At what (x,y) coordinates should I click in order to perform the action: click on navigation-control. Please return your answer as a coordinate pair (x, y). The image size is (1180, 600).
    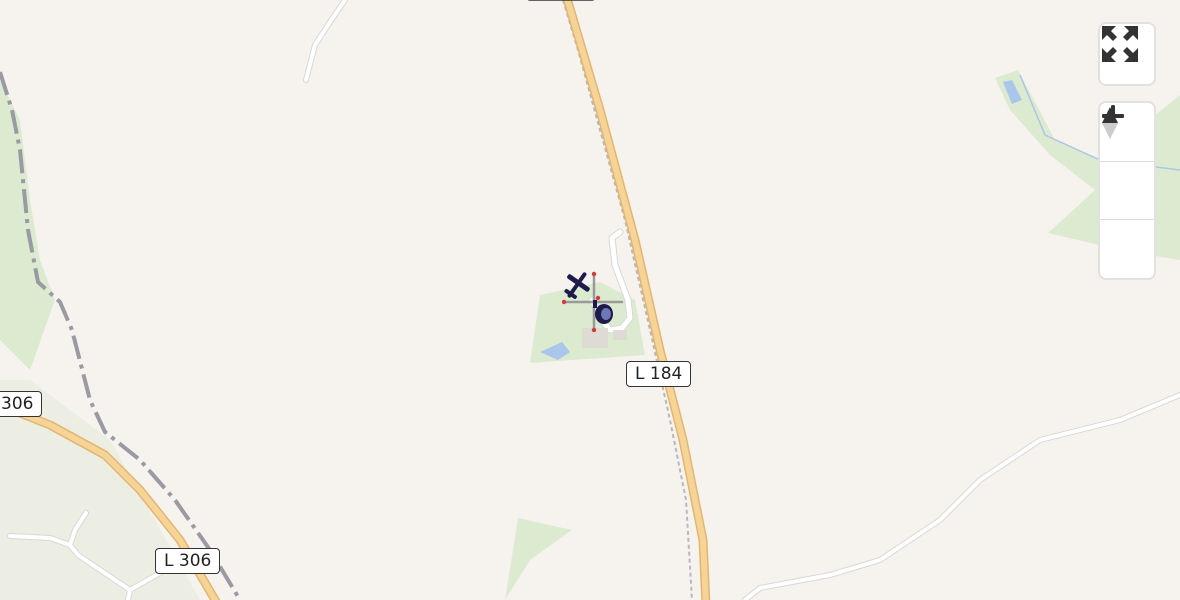
    Looking at the image, I should click on (1127, 190).